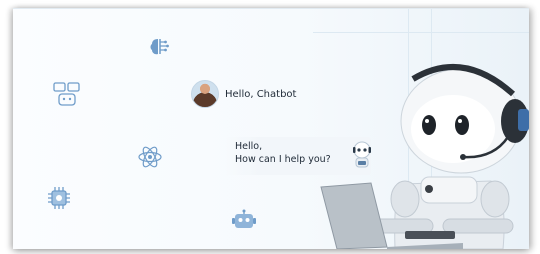 Image resolution: width=540 pixels, height=254 pixels. I want to click on user-message: Hello, Chatbot, so click(261, 94).